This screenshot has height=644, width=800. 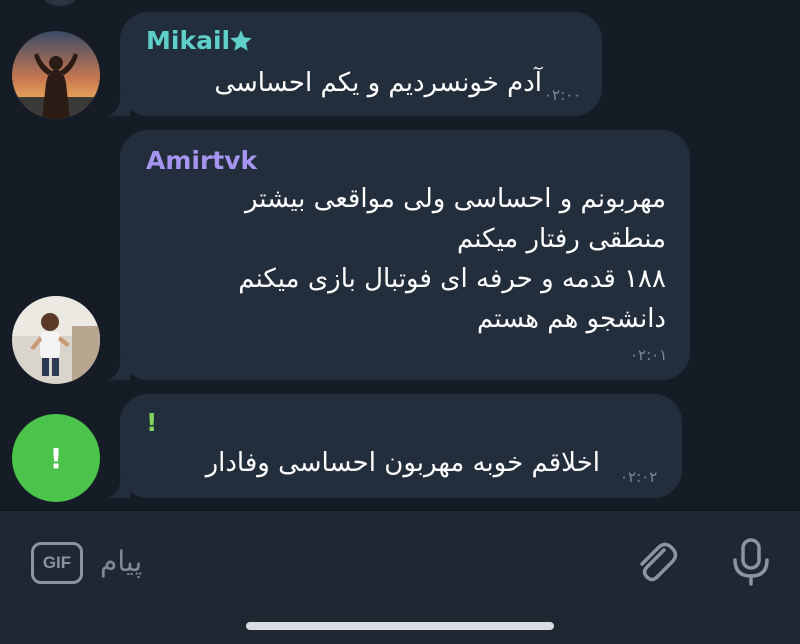 I want to click on avatar-initial: !, so click(x=56, y=458).